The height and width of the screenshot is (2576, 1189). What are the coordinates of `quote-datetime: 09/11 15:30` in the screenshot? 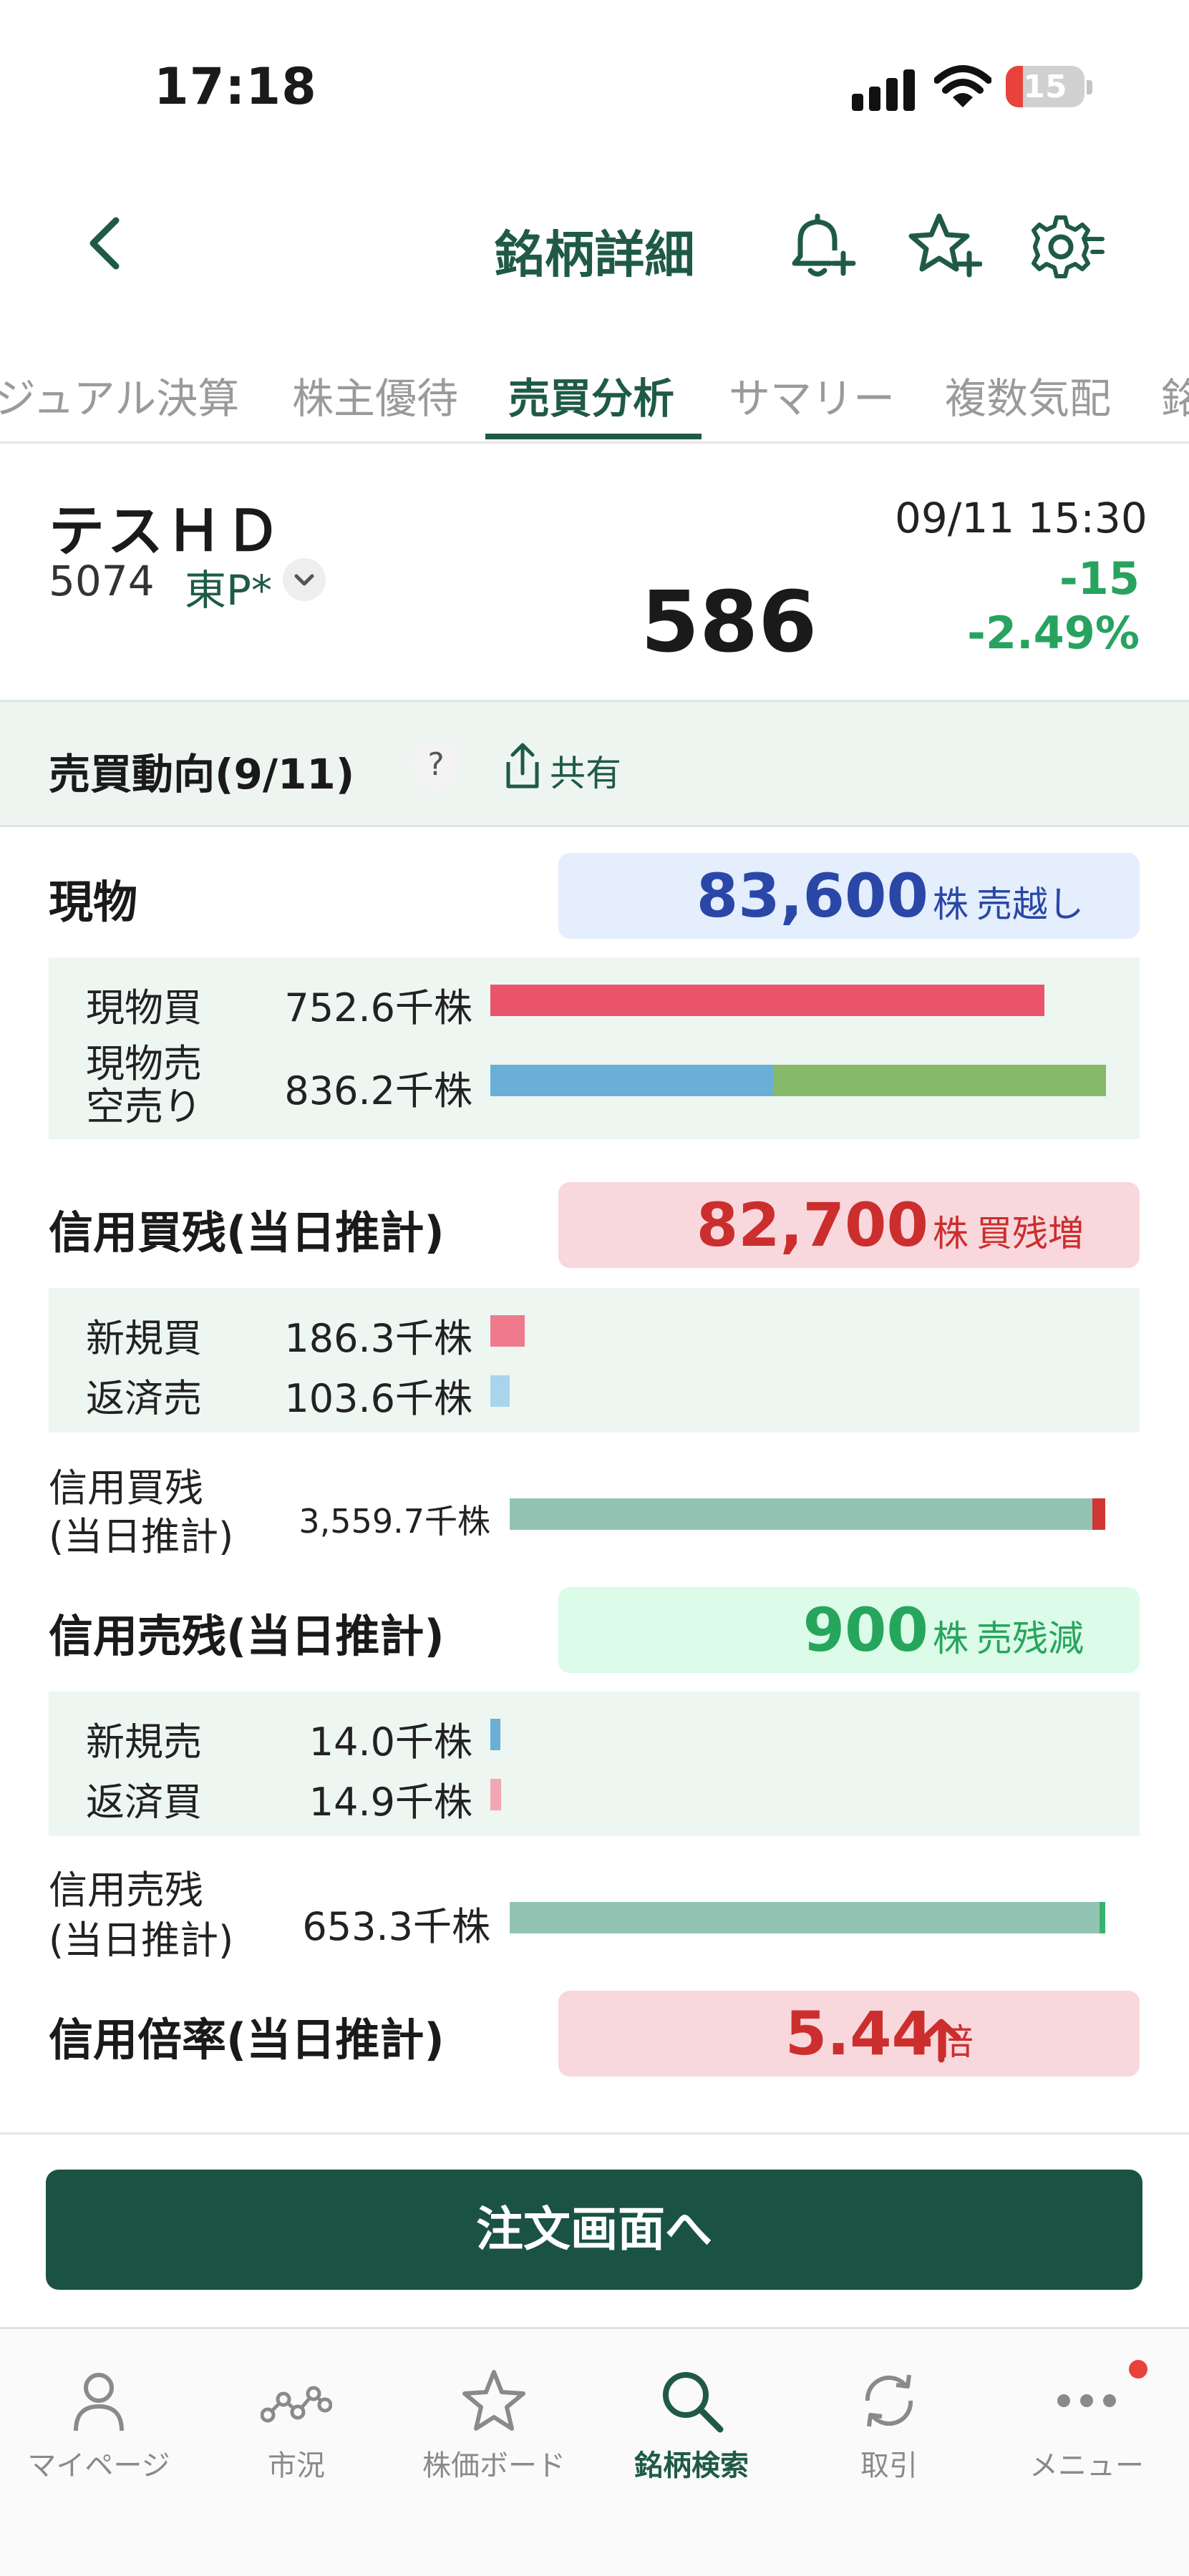 It's located at (1021, 518).